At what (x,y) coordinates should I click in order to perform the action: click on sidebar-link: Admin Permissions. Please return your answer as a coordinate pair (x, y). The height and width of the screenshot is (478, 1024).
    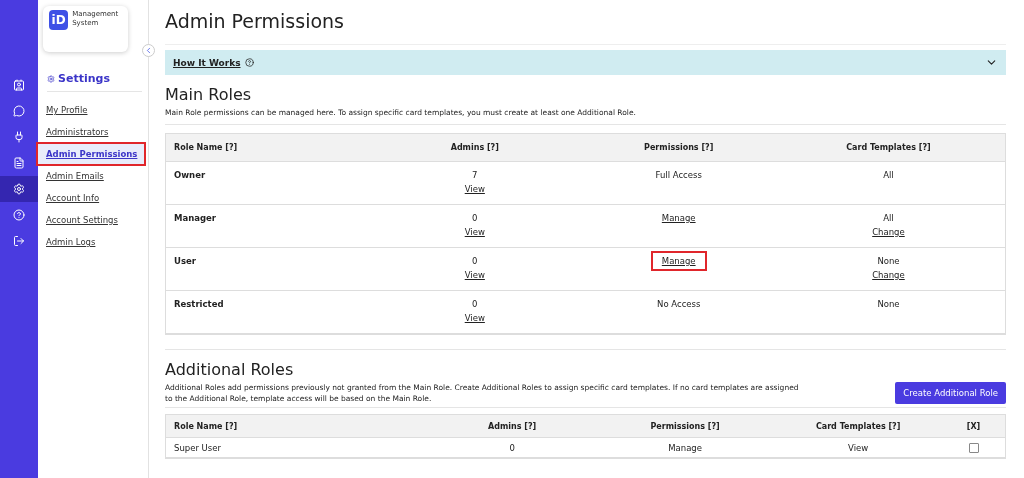
    Looking at the image, I should click on (91, 154).